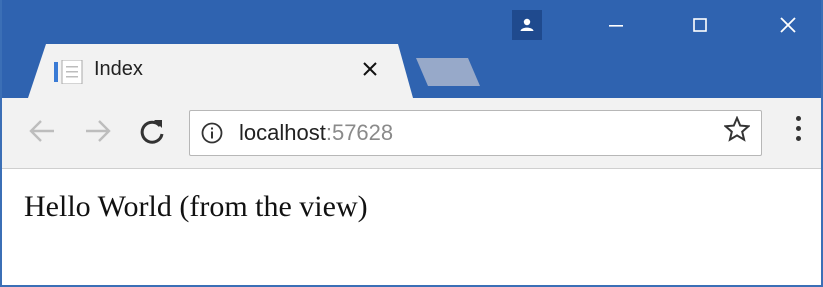 The width and height of the screenshot is (823, 287). Describe the element at coordinates (118, 69) in the screenshot. I see `tab-title: Index` at that location.